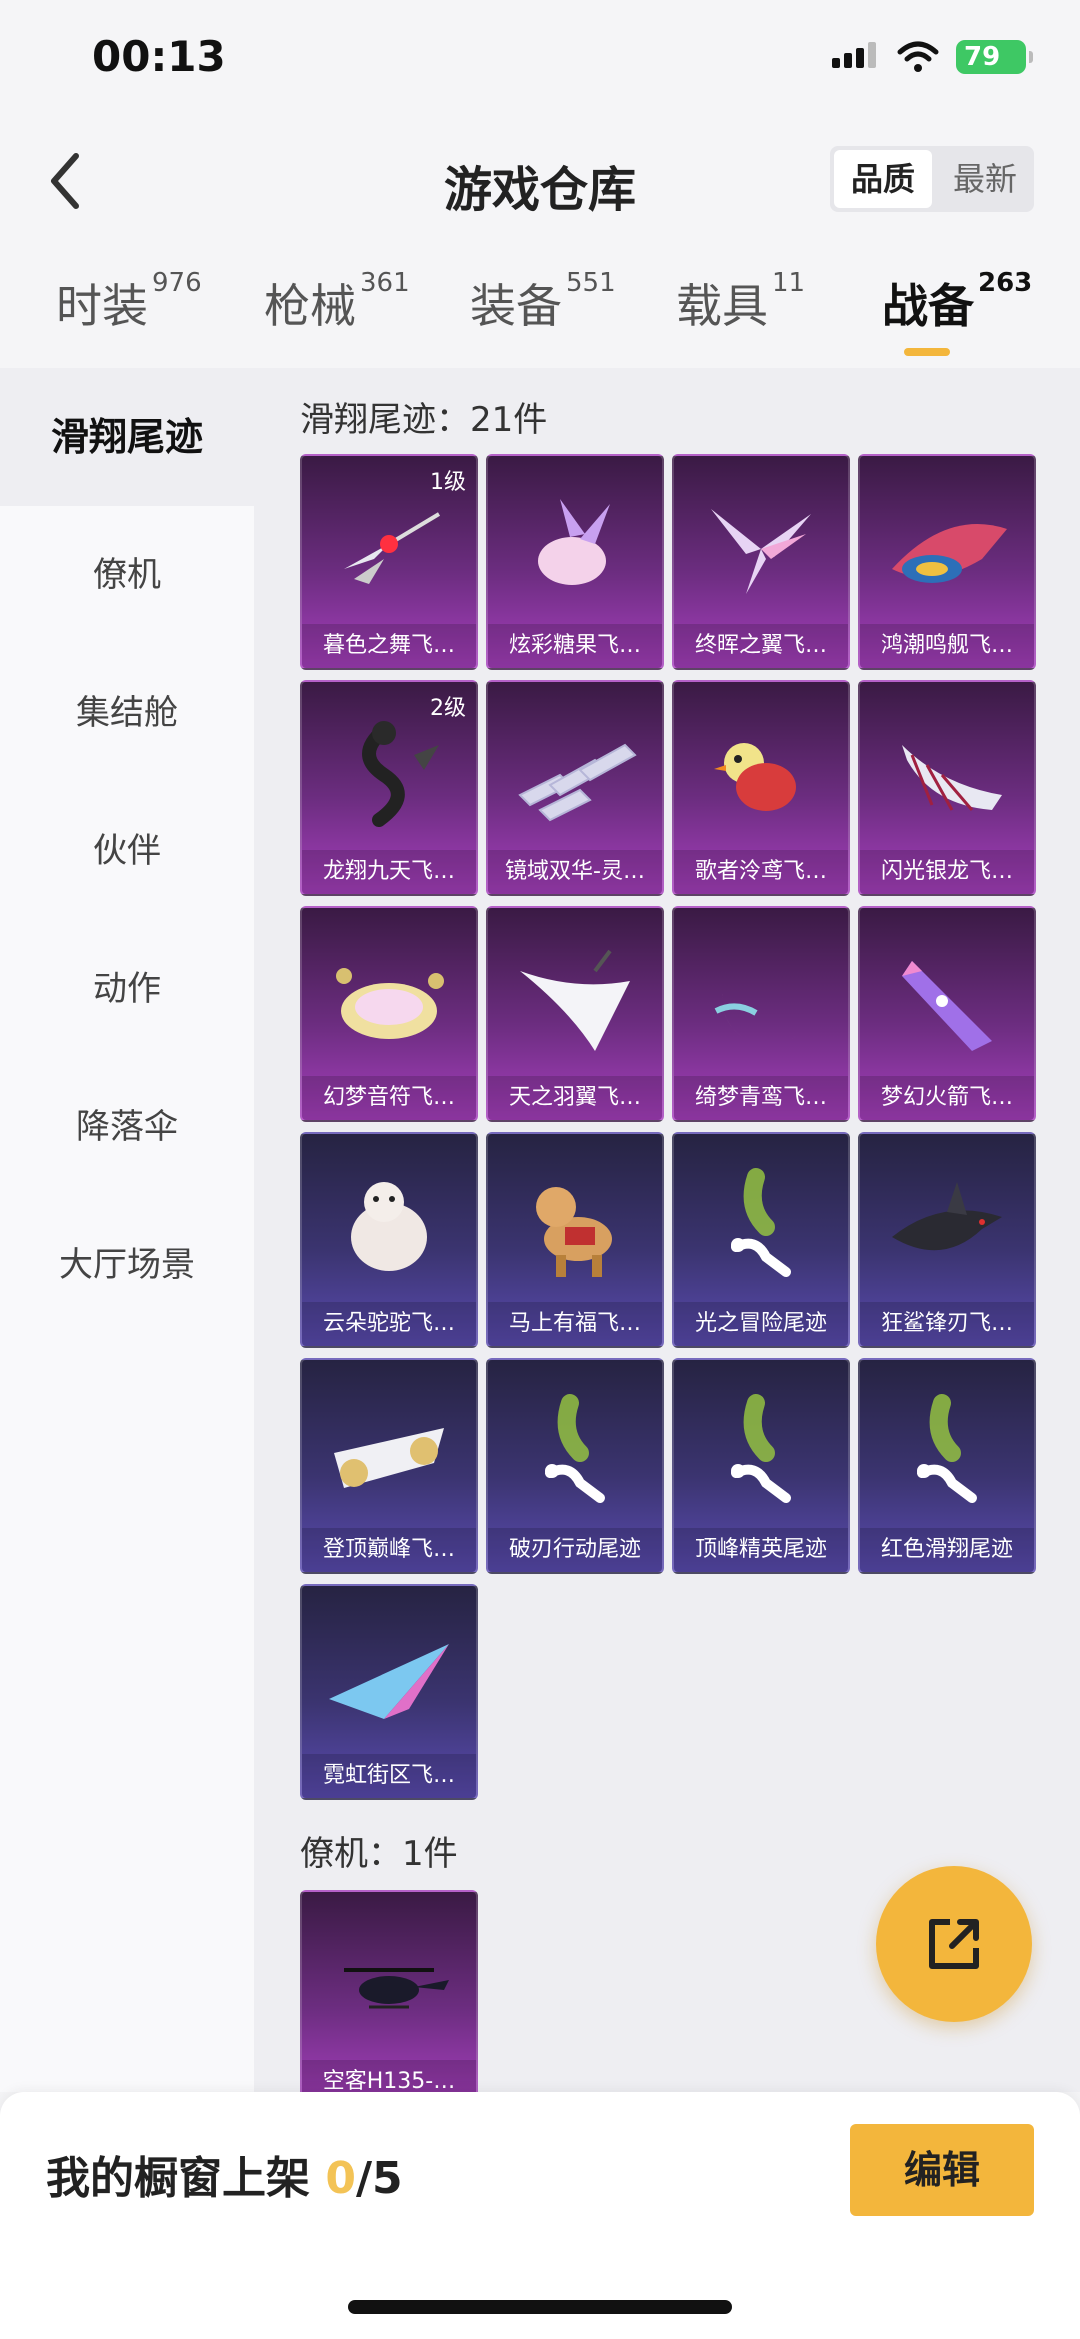  I want to click on section-title-glide-trail: 滑翔尾迹：21件, so click(424, 420).